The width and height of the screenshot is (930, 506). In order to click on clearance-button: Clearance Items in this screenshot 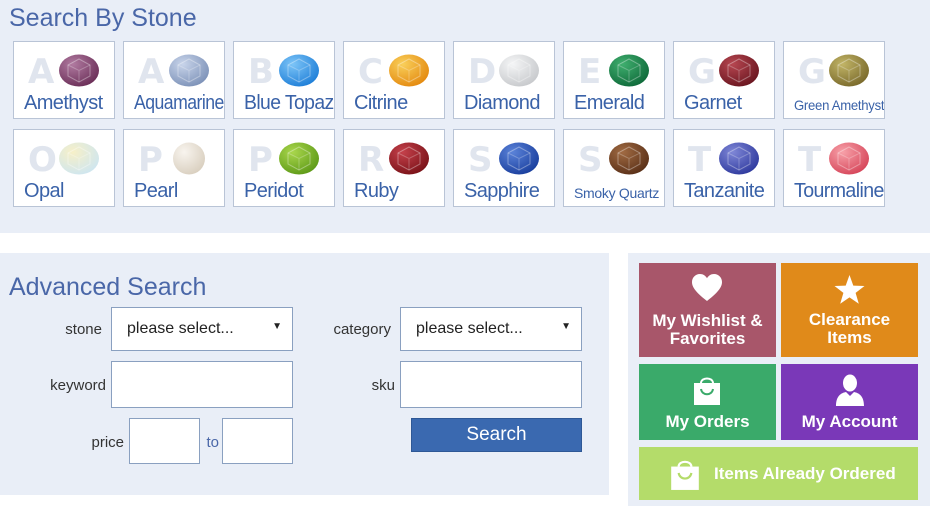, I will do `click(849, 310)`.